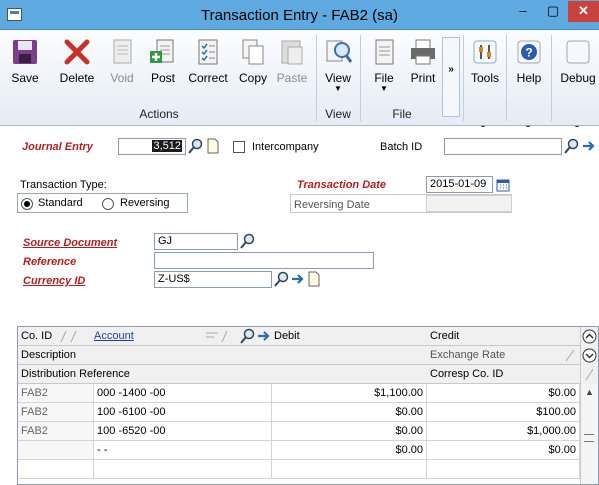  I want to click on batch-id-field, so click(503, 146).